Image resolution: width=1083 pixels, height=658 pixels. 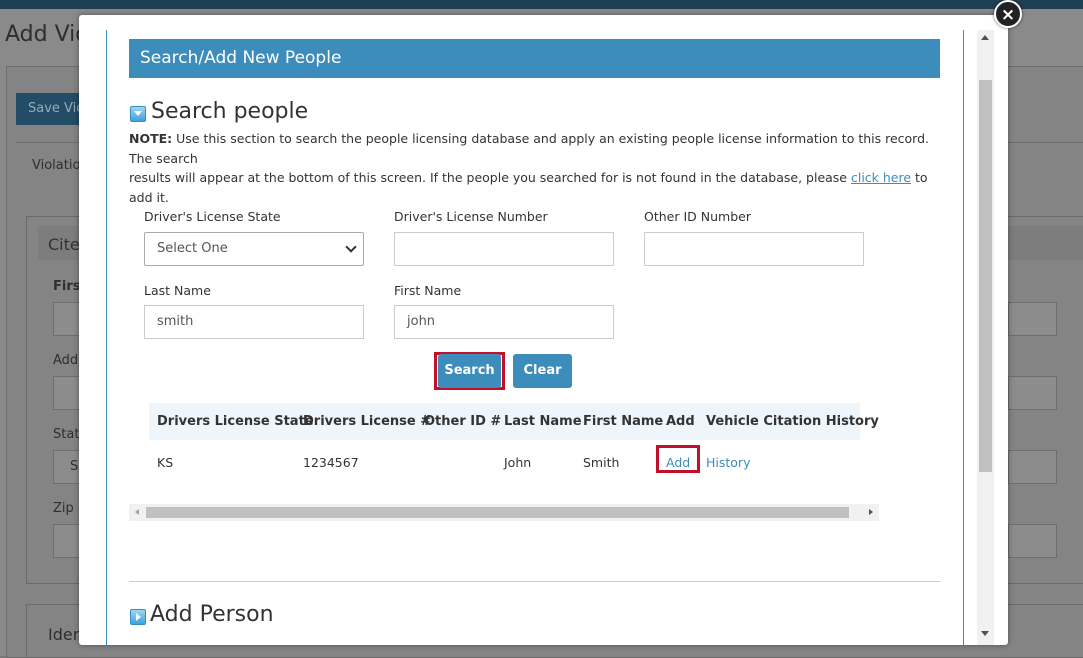 I want to click on chevron-down-icon, so click(x=351, y=247).